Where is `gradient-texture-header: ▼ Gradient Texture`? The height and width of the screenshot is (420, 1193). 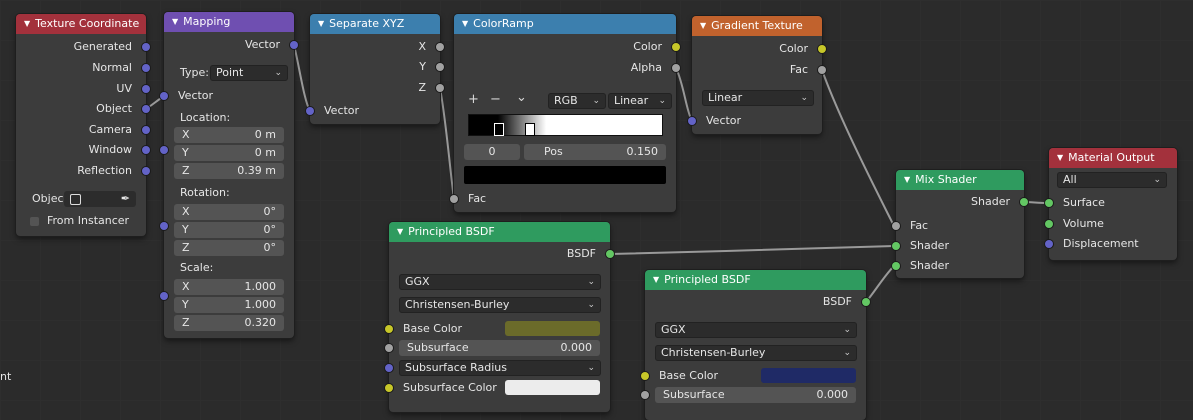 gradient-texture-header: ▼ Gradient Texture is located at coordinates (757, 26).